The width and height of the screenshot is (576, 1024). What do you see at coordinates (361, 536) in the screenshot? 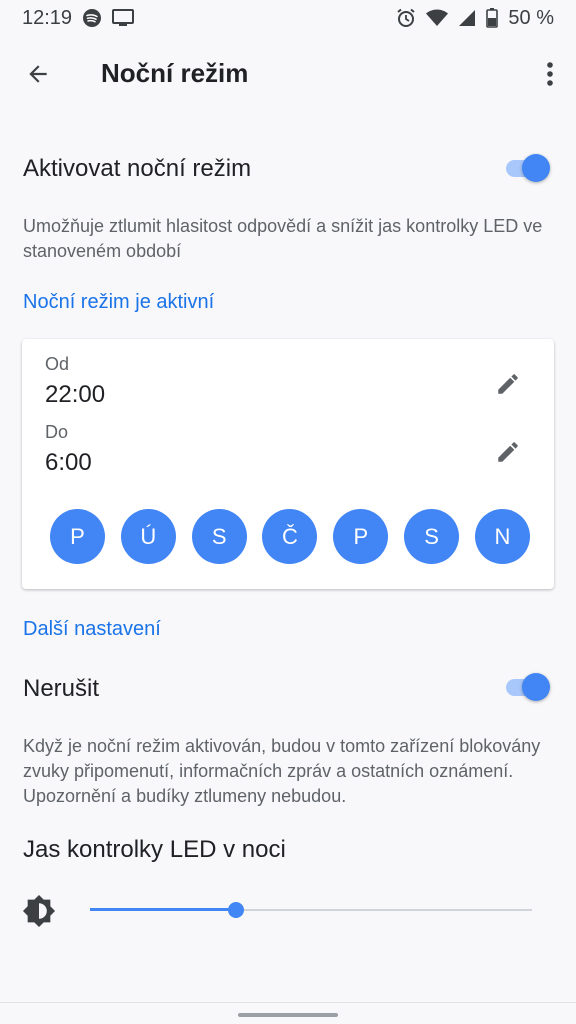
I see `day-friday: P` at bounding box center [361, 536].